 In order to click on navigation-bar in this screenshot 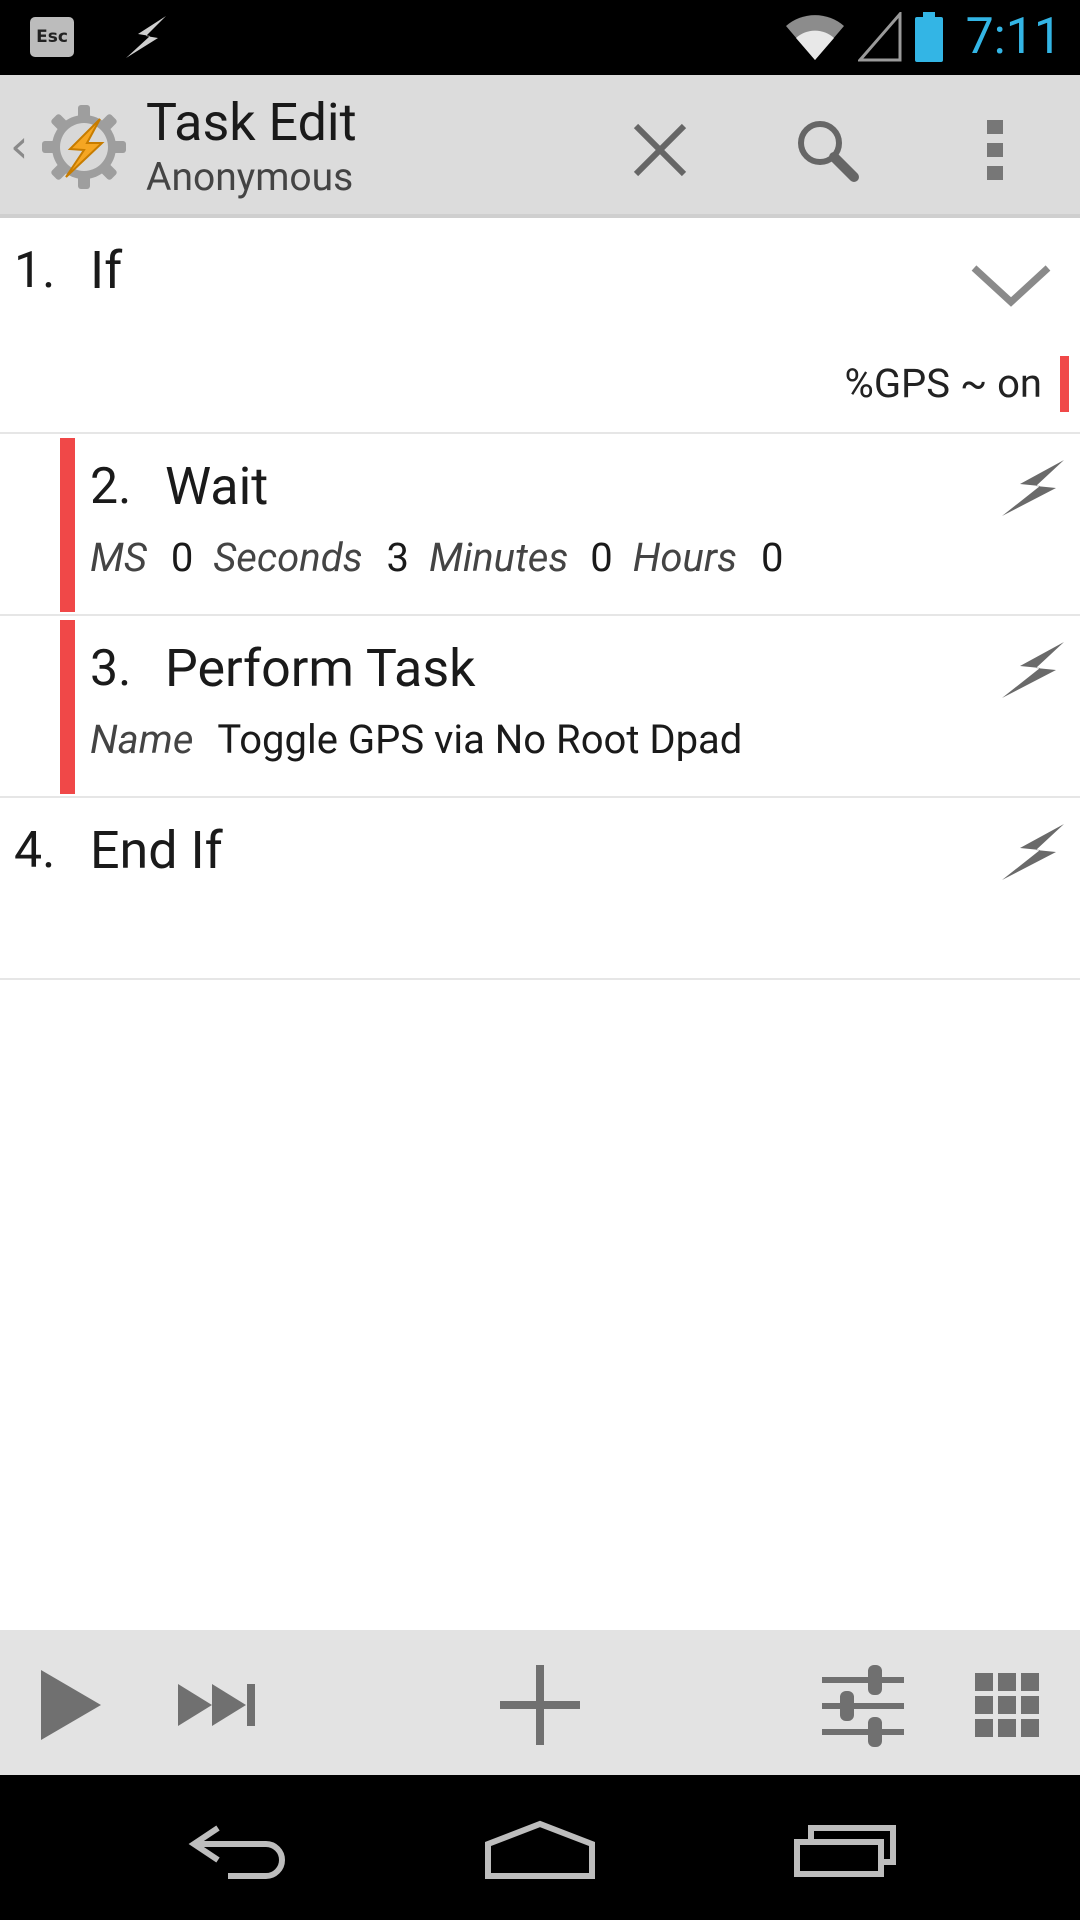, I will do `click(540, 1847)`.